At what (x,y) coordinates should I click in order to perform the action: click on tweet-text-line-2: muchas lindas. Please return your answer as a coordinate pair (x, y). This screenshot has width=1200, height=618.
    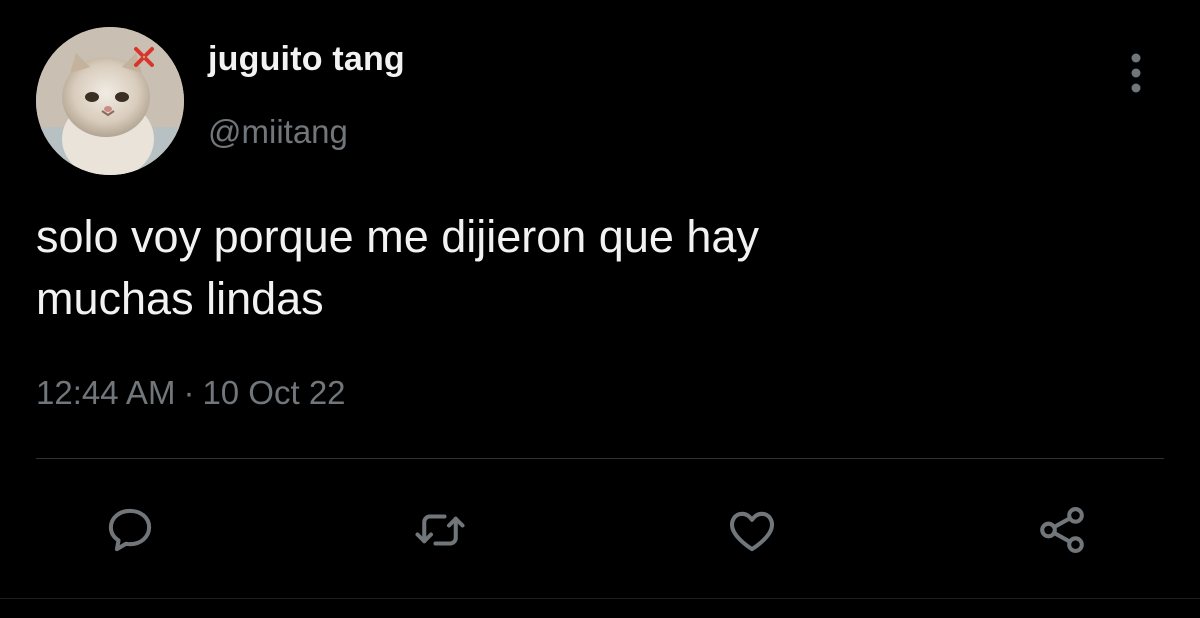
    Looking at the image, I should click on (180, 298).